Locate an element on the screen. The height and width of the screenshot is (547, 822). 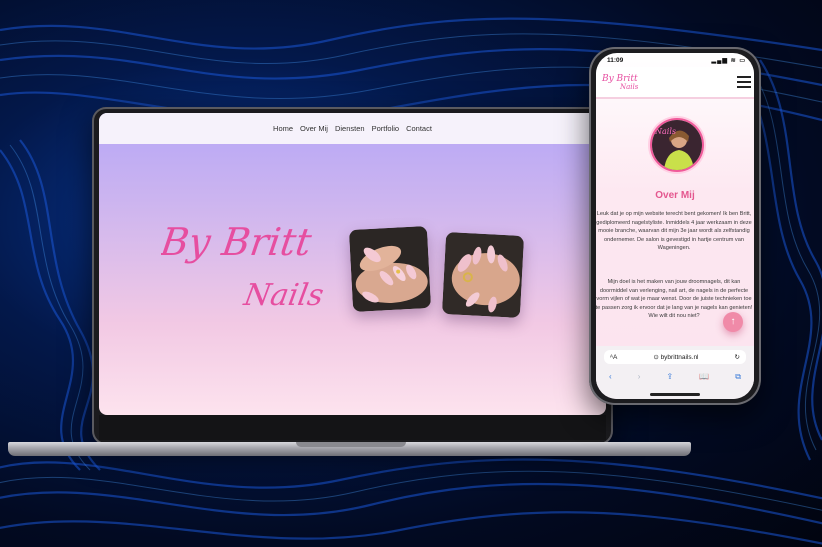
section-title-over-mij: Over Mij is located at coordinates (675, 195).